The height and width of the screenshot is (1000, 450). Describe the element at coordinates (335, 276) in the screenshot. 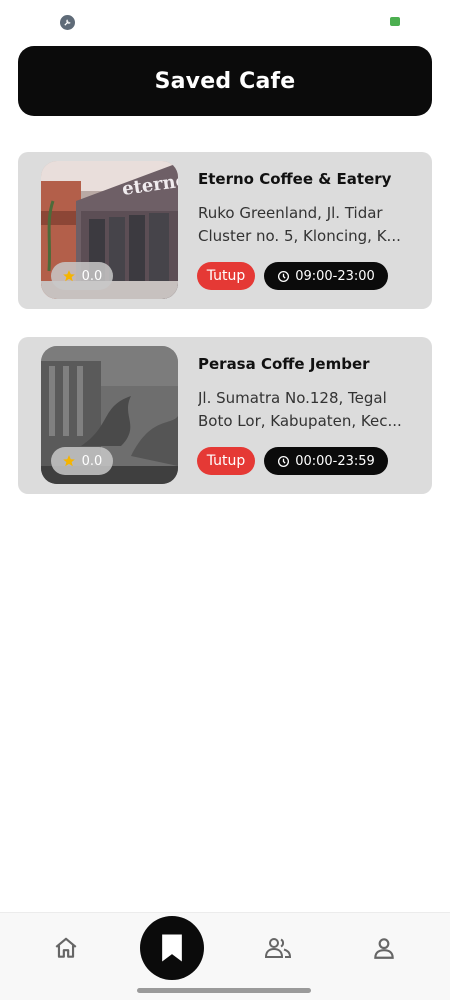

I see `hours-text: 09:00-23:00` at that location.